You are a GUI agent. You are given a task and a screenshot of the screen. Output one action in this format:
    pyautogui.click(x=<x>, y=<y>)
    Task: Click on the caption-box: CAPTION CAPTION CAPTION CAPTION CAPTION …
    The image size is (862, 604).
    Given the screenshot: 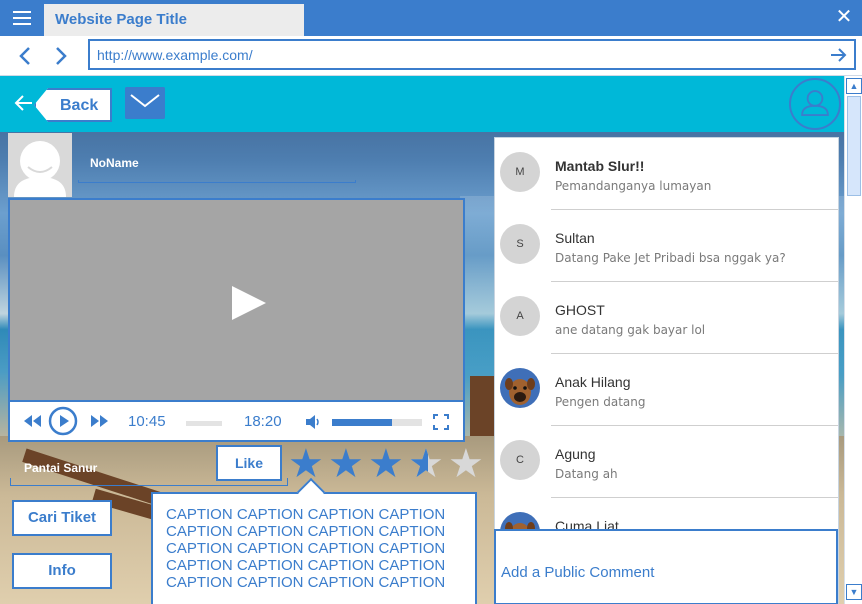 What is the action you would take?
    pyautogui.click(x=314, y=540)
    